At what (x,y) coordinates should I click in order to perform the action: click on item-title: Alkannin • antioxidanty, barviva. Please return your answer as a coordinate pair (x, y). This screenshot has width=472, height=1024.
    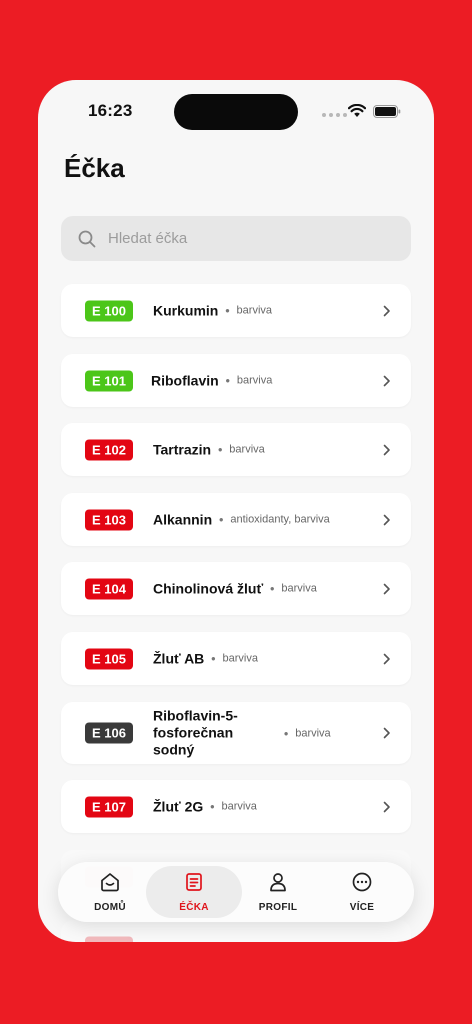
    Looking at the image, I should click on (241, 519).